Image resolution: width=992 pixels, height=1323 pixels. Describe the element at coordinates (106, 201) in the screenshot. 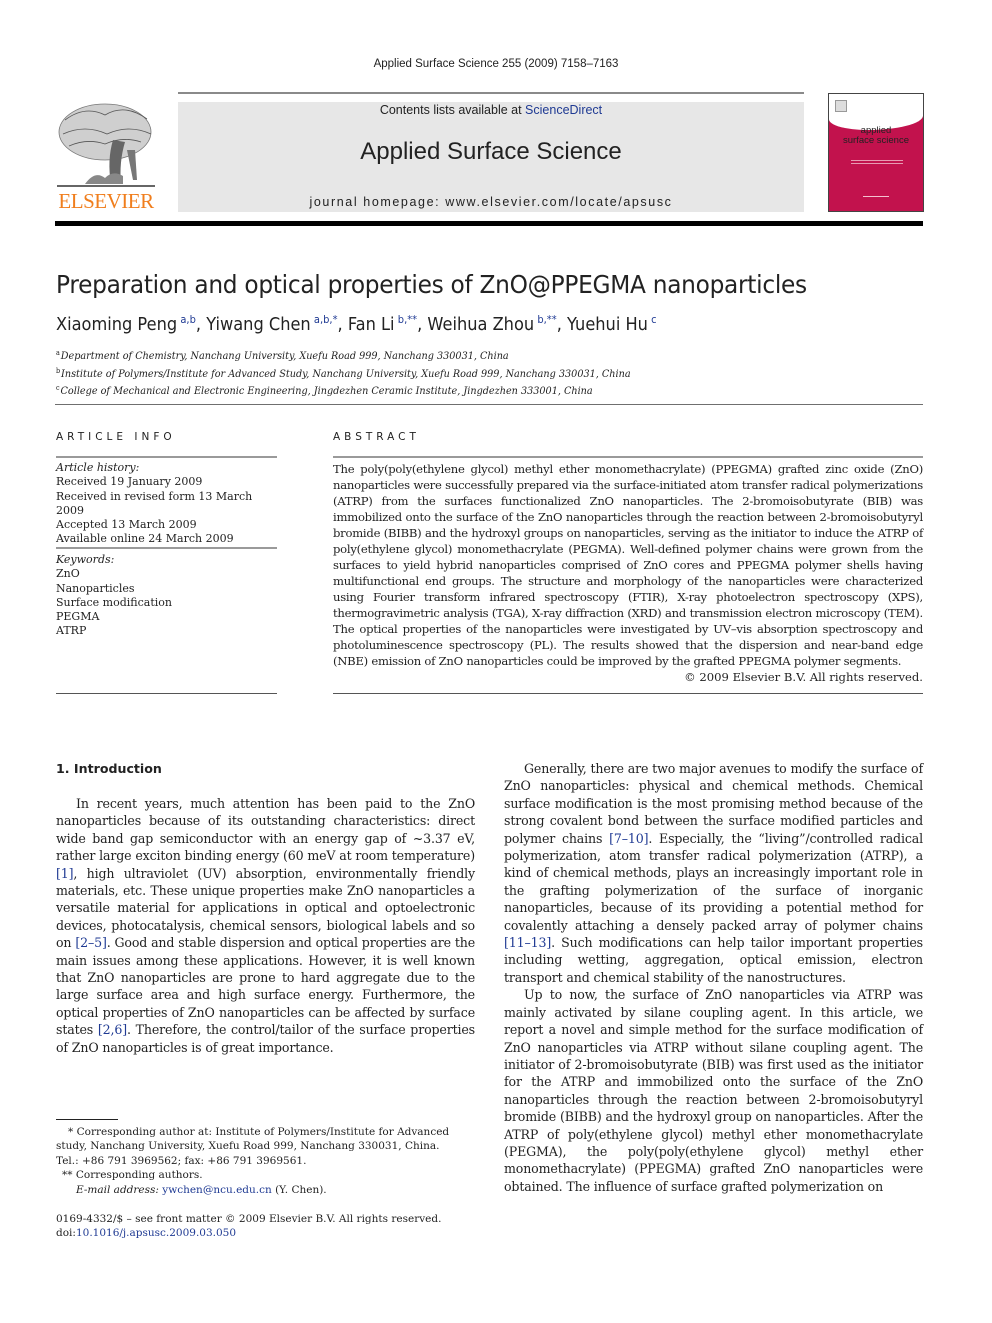

I see `elsevier-wordmark: ELSEVIER` at that location.